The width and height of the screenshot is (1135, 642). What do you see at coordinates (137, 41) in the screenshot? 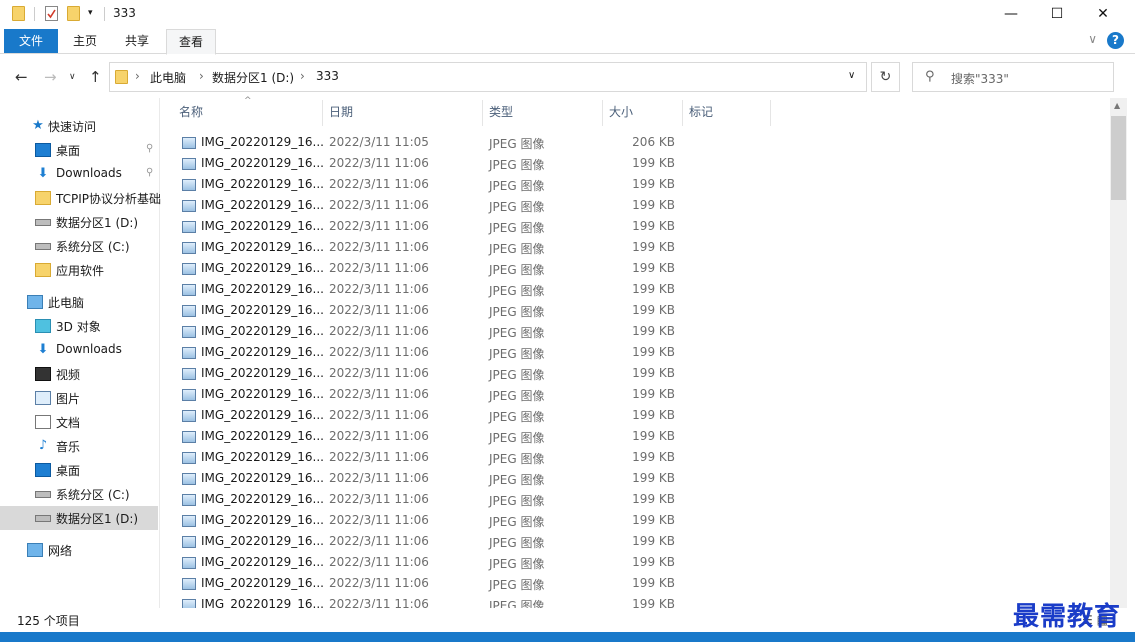
I see `tab-share: 共享` at bounding box center [137, 41].